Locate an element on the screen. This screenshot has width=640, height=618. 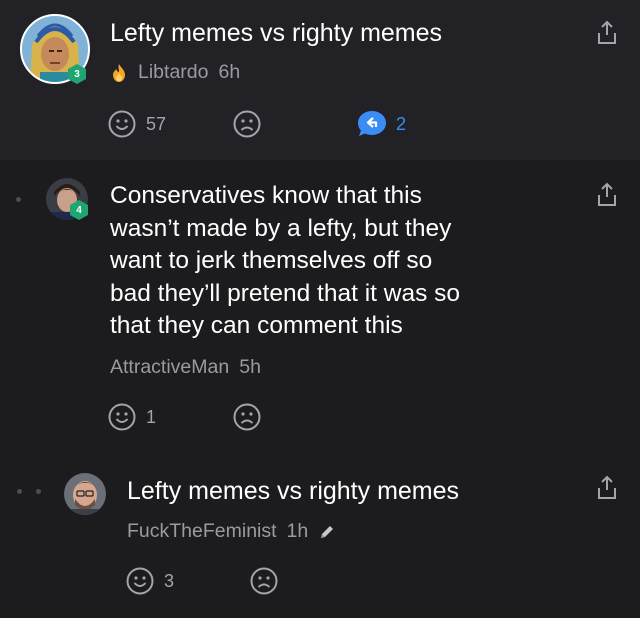
avatar: 4 is located at coordinates (67, 199).